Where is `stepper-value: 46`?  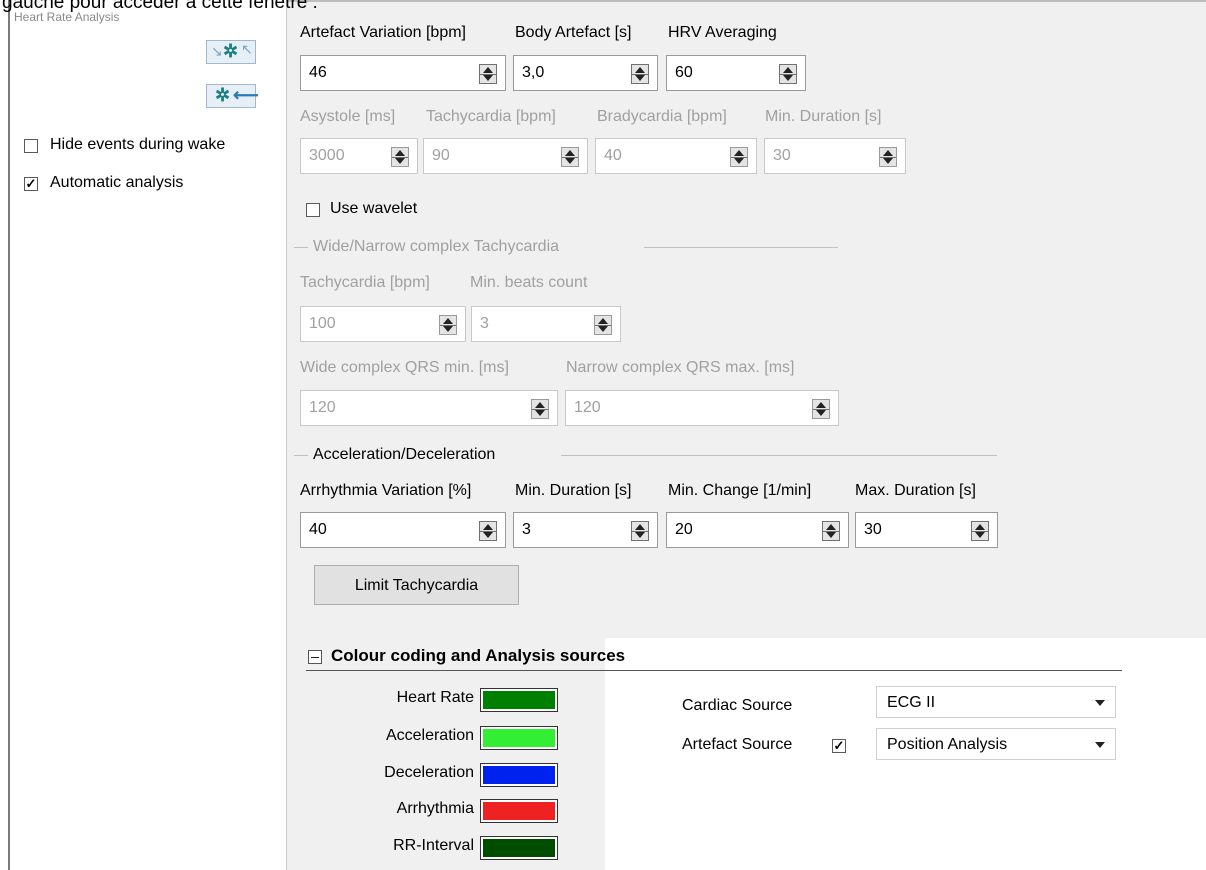
stepper-value: 46 is located at coordinates (318, 72).